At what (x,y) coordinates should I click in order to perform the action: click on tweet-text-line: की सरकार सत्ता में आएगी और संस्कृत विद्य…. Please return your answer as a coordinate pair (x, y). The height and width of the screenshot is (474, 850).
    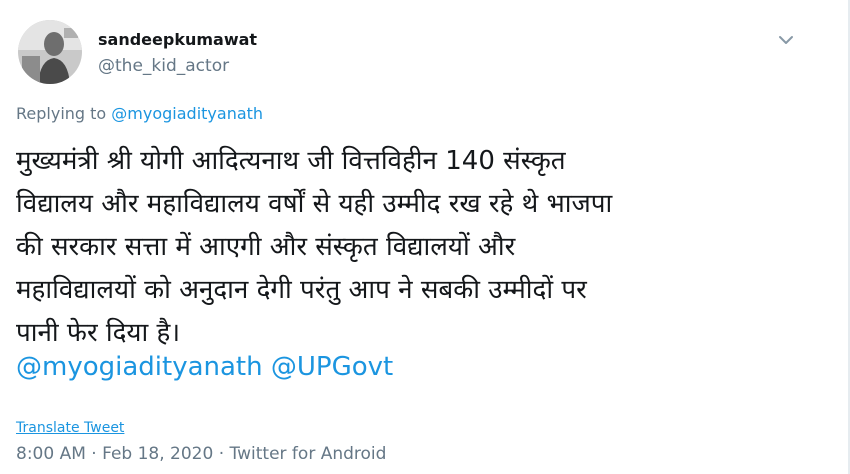
    Looking at the image, I should click on (266, 247).